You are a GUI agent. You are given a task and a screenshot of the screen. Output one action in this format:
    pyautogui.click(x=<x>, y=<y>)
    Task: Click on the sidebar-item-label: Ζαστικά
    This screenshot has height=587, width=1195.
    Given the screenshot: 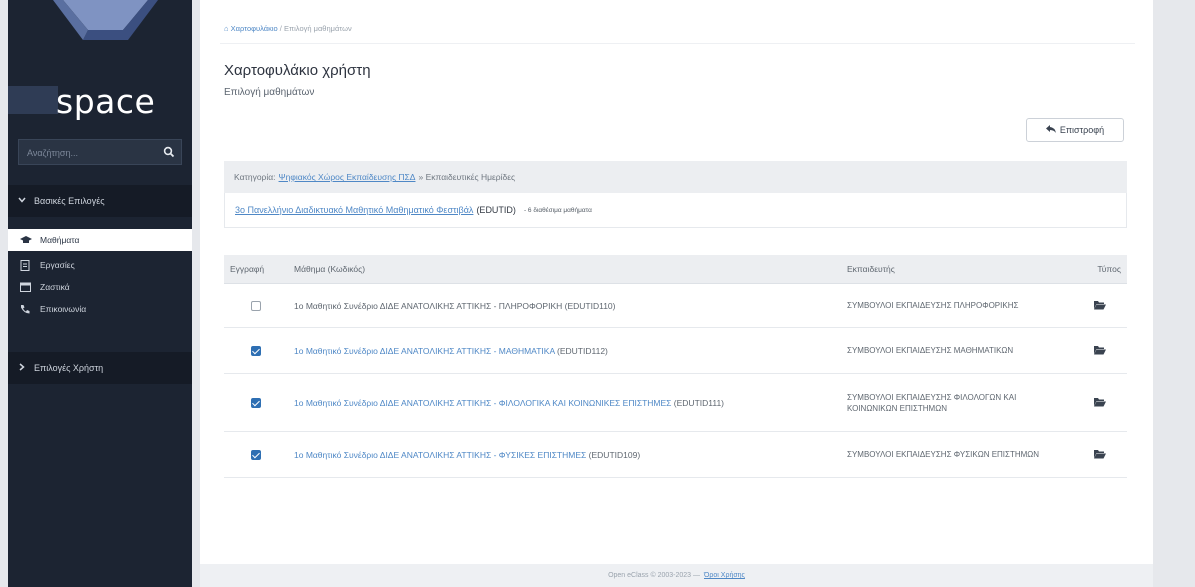 What is the action you would take?
    pyautogui.click(x=55, y=287)
    